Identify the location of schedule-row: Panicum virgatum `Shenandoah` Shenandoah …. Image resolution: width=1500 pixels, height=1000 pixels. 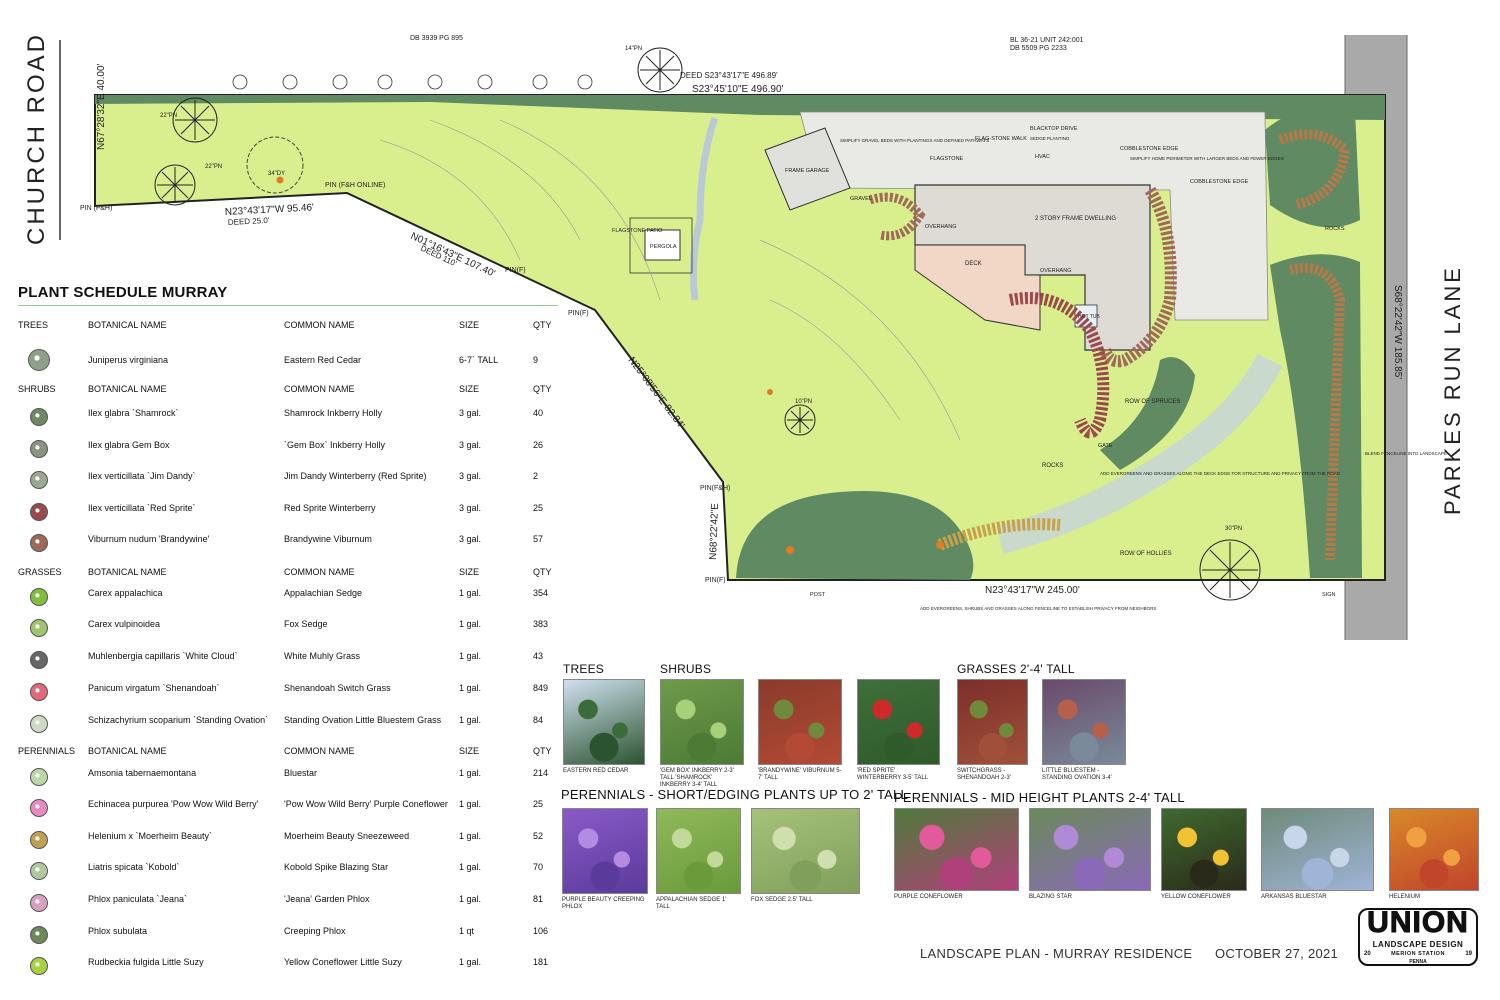
(290, 690).